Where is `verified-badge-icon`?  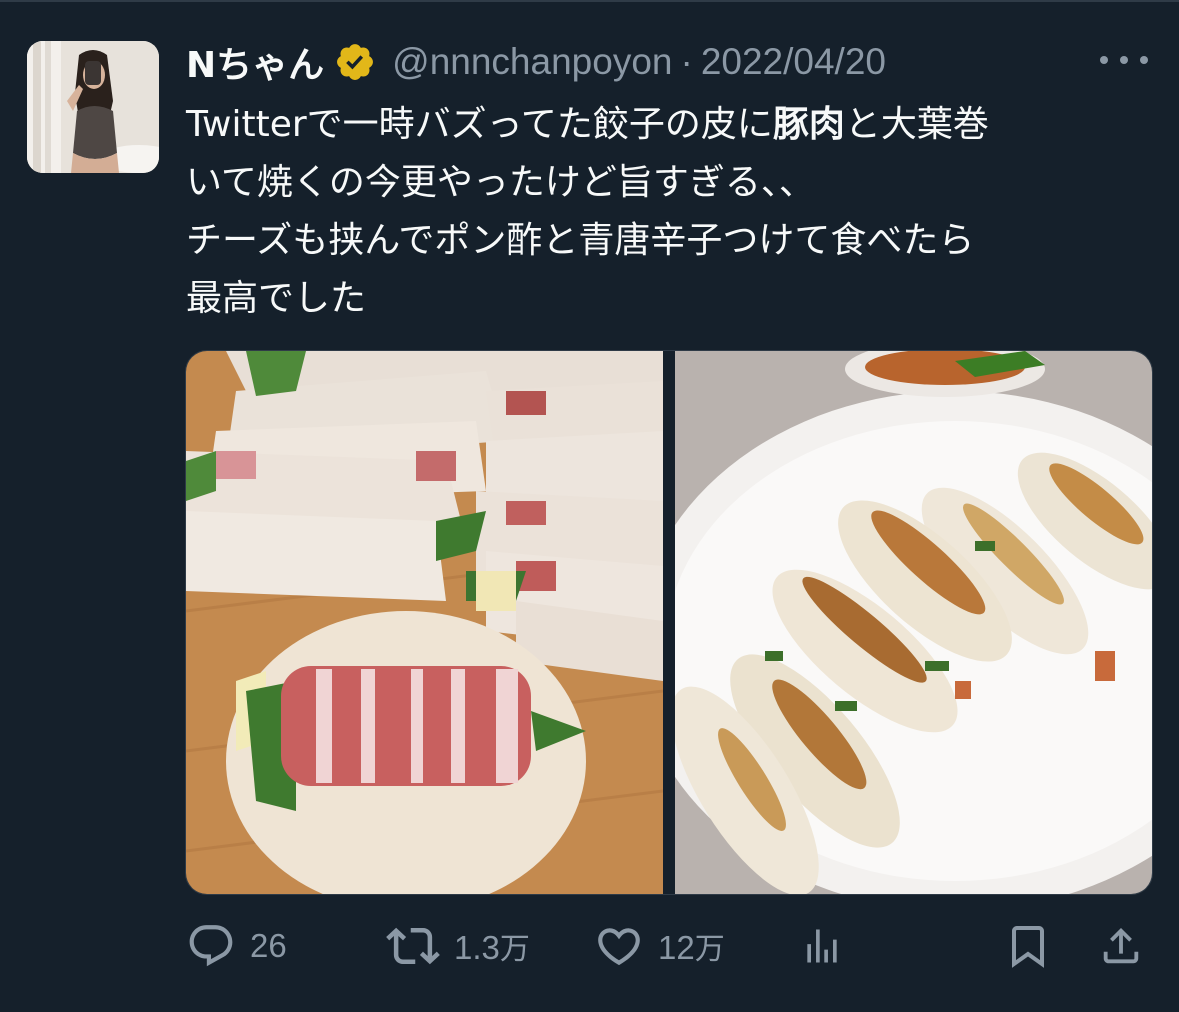
verified-badge-icon is located at coordinates (355, 62).